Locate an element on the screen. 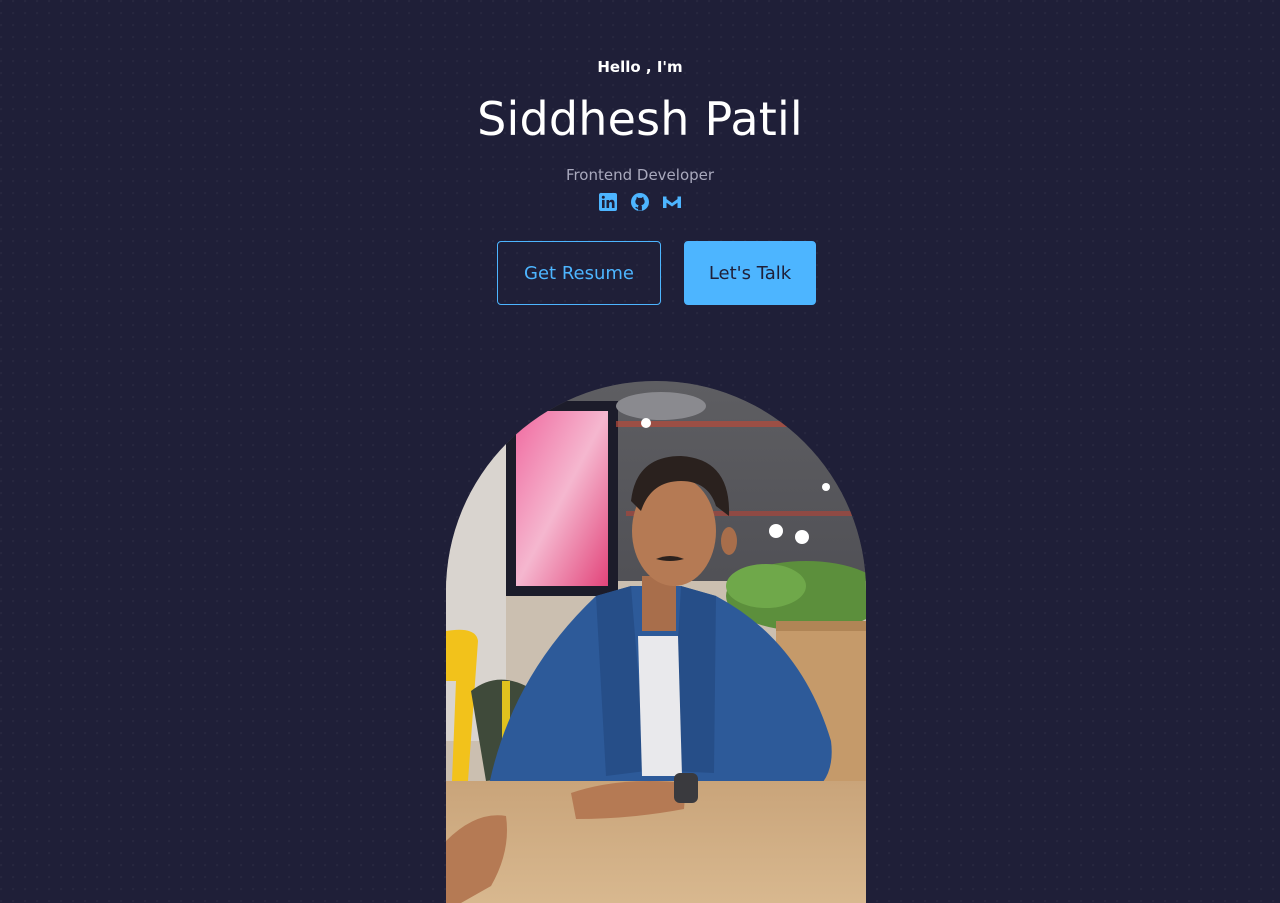 Image resolution: width=1280 pixels, height=903 pixels. github-link is located at coordinates (640, 202).